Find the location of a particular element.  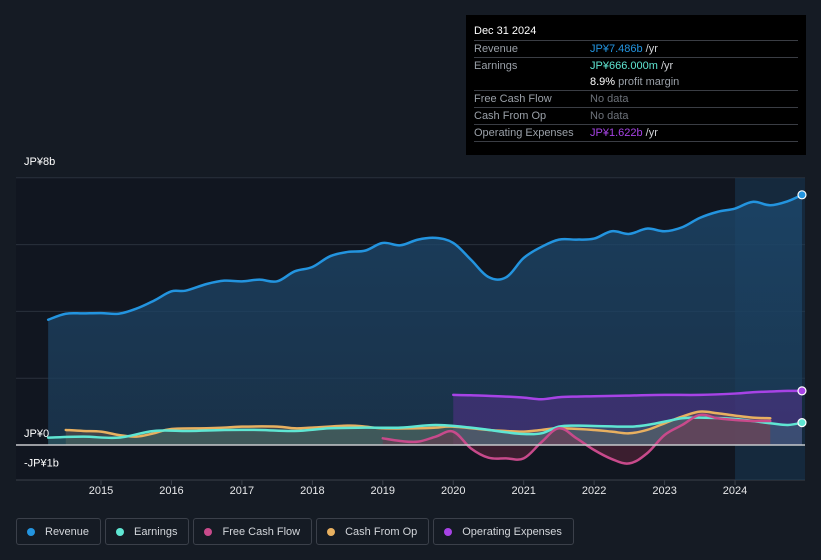

legend-item-operating-expenses: Operating Expenses is located at coordinates (503, 531).